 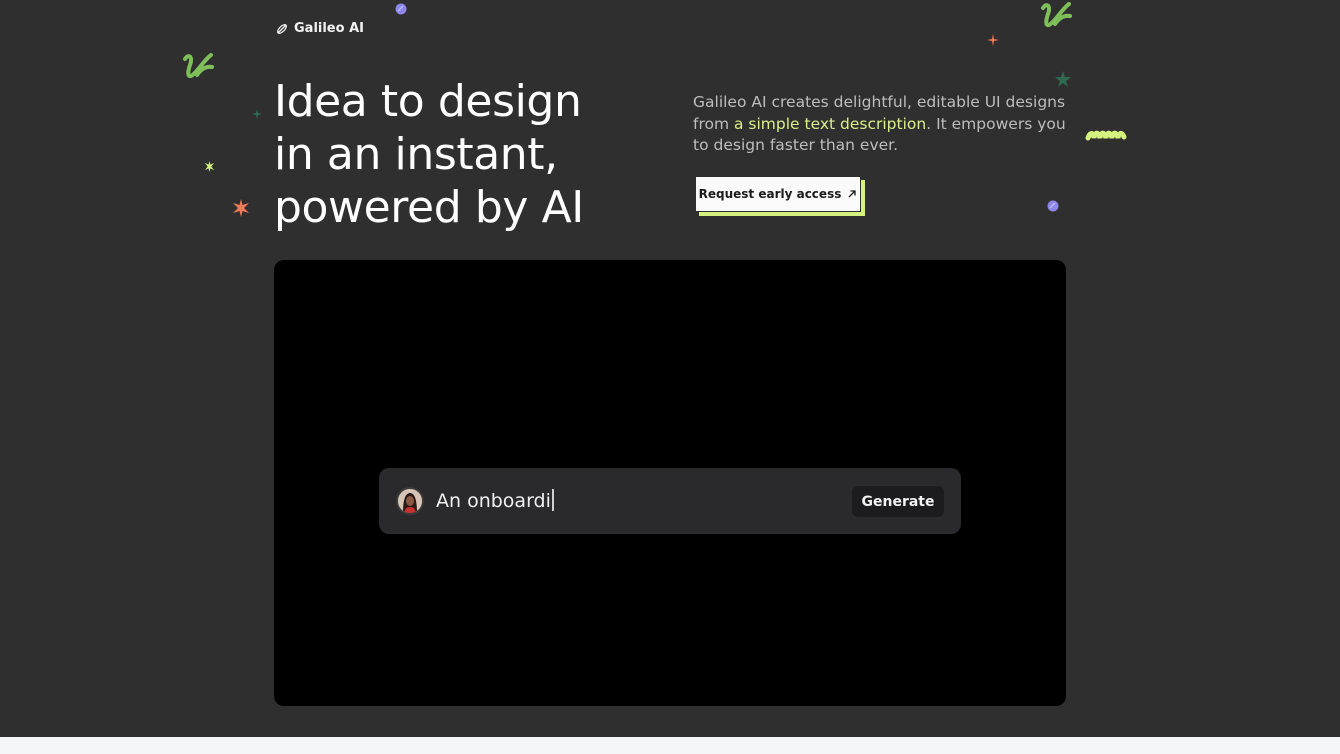 I want to click on arrow-up-right-icon, so click(x=852, y=194).